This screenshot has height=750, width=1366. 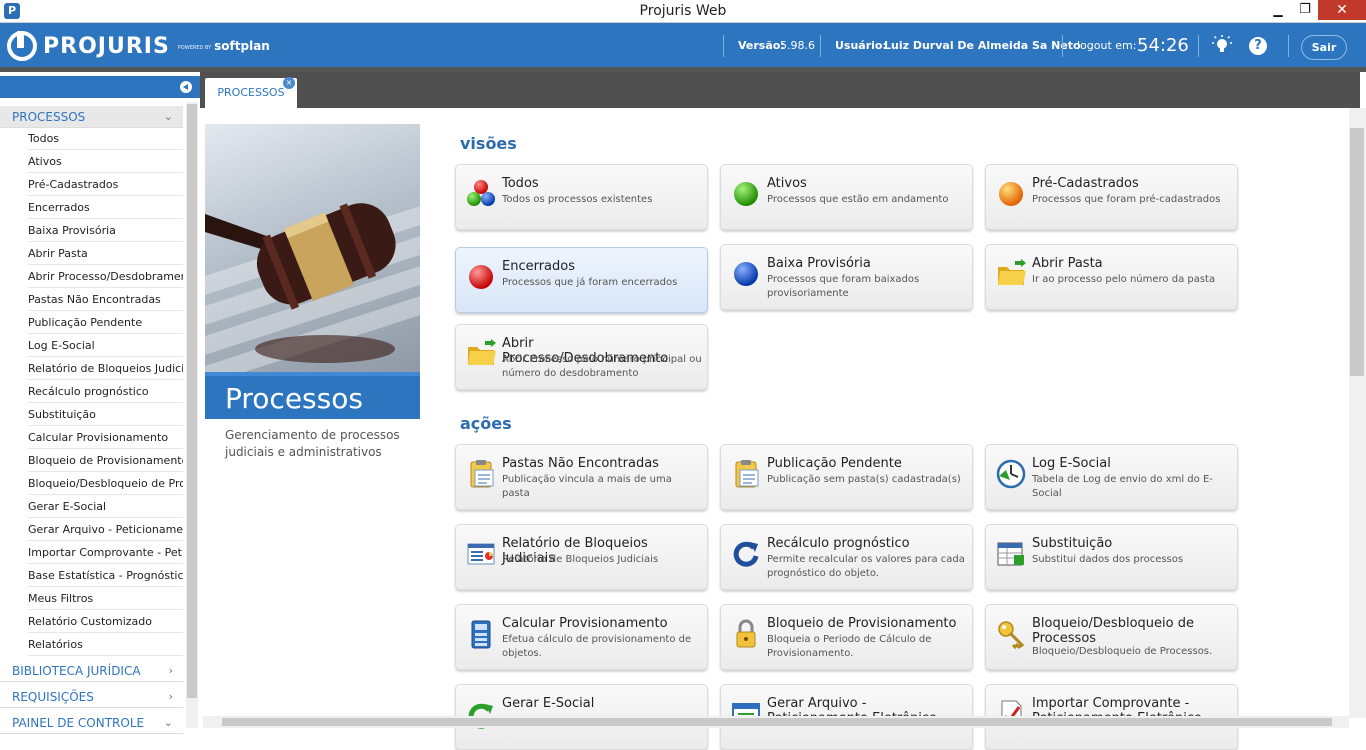 What do you see at coordinates (982, 45) in the screenshot?
I see `user-name: Luiz Durval De Almeida Sa Neto` at bounding box center [982, 45].